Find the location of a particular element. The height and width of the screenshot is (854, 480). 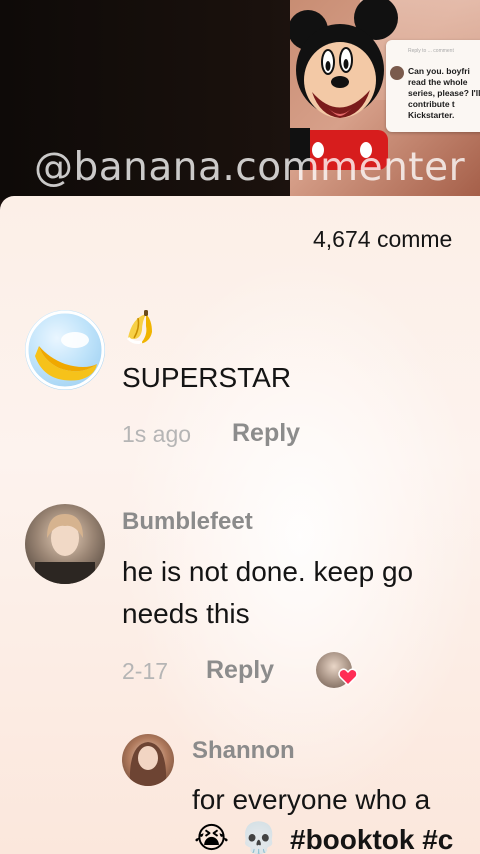

comment-username: Shannon is located at coordinates (243, 751).